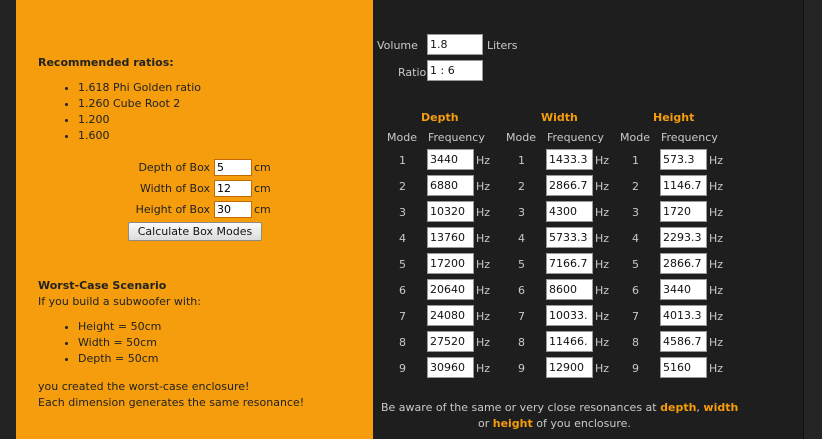  Describe the element at coordinates (521, 160) in the screenshot. I see `width-mode-number: 1` at that location.